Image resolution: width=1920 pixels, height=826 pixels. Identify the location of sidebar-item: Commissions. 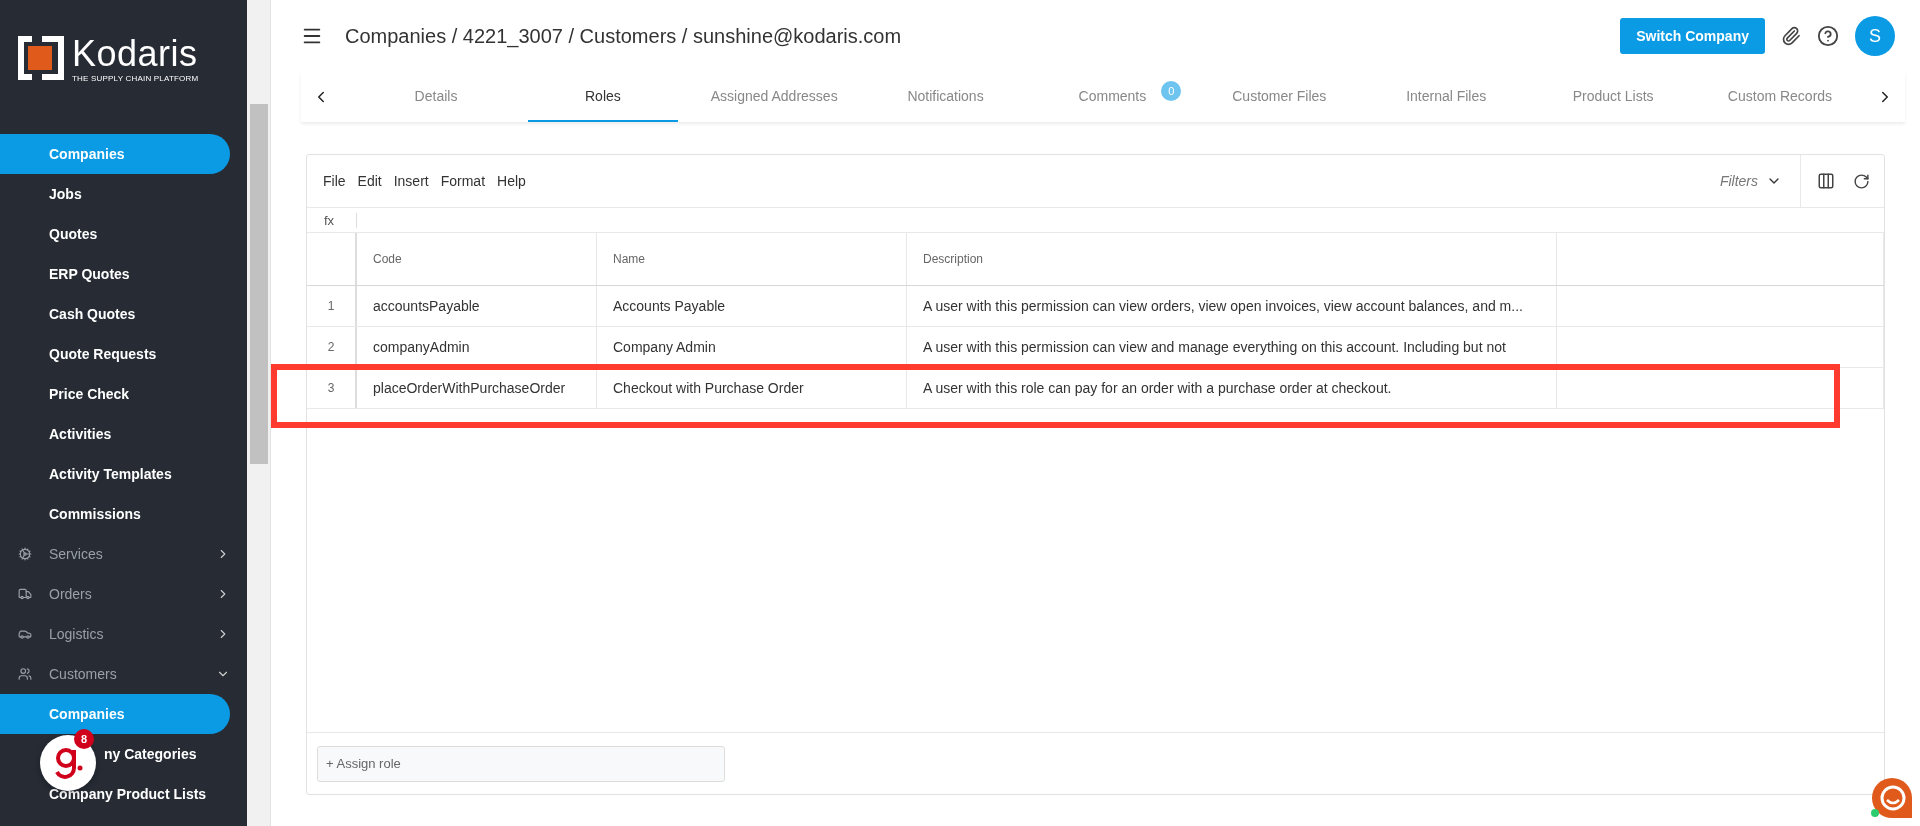
(115, 514).